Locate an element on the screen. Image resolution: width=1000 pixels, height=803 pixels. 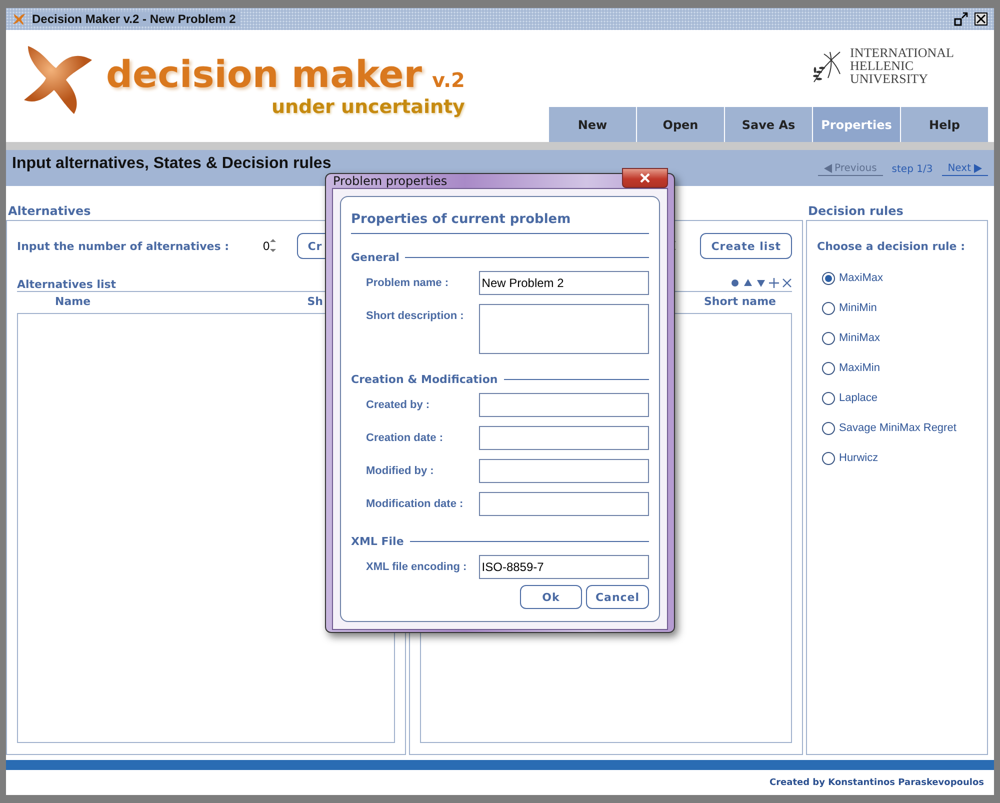
input-field: ISO-8859-7 is located at coordinates (563, 567).